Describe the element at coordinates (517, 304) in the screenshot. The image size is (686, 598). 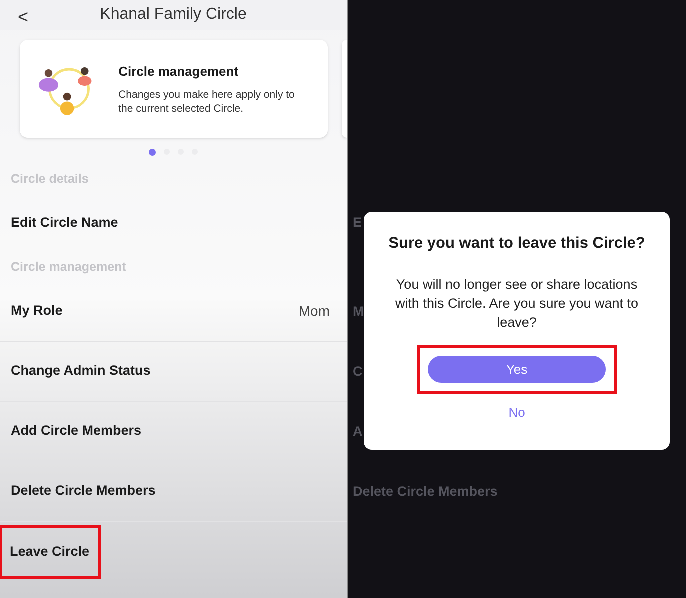
I see `dialog-message: You will no longer see or share locations with this Circle. Are you sure you want to leave?` at that location.